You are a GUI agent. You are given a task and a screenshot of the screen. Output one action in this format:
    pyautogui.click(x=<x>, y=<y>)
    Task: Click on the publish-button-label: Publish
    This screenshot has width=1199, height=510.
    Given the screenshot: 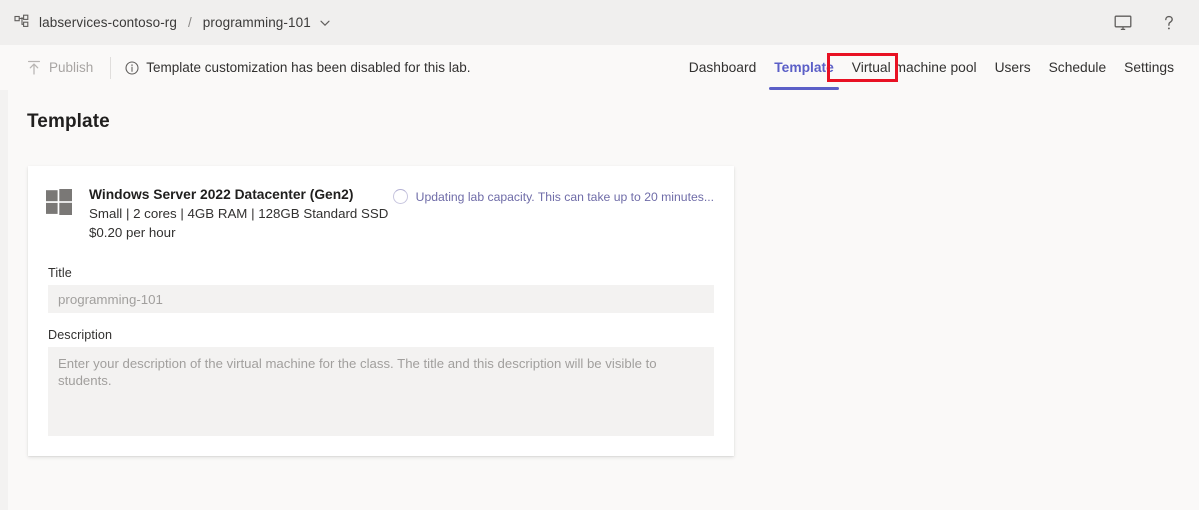 What is the action you would take?
    pyautogui.click(x=71, y=67)
    